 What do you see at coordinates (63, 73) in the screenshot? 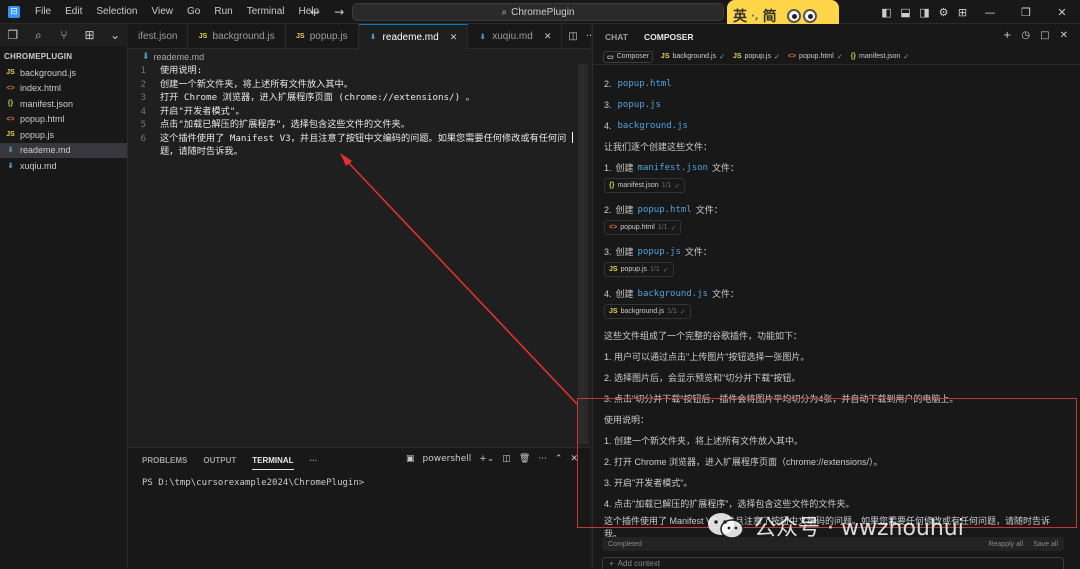
I see `file-item: JS background.js` at bounding box center [63, 73].